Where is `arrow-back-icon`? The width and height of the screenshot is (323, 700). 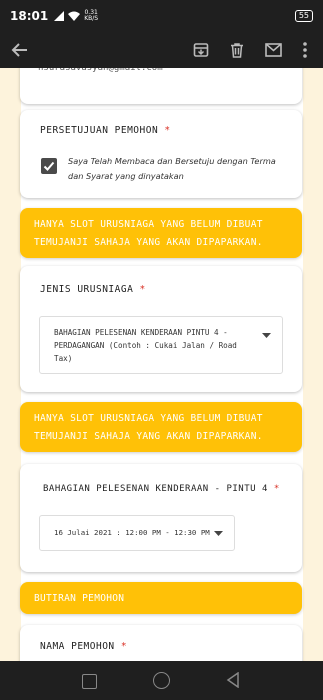
arrow-back-icon is located at coordinates (20, 50).